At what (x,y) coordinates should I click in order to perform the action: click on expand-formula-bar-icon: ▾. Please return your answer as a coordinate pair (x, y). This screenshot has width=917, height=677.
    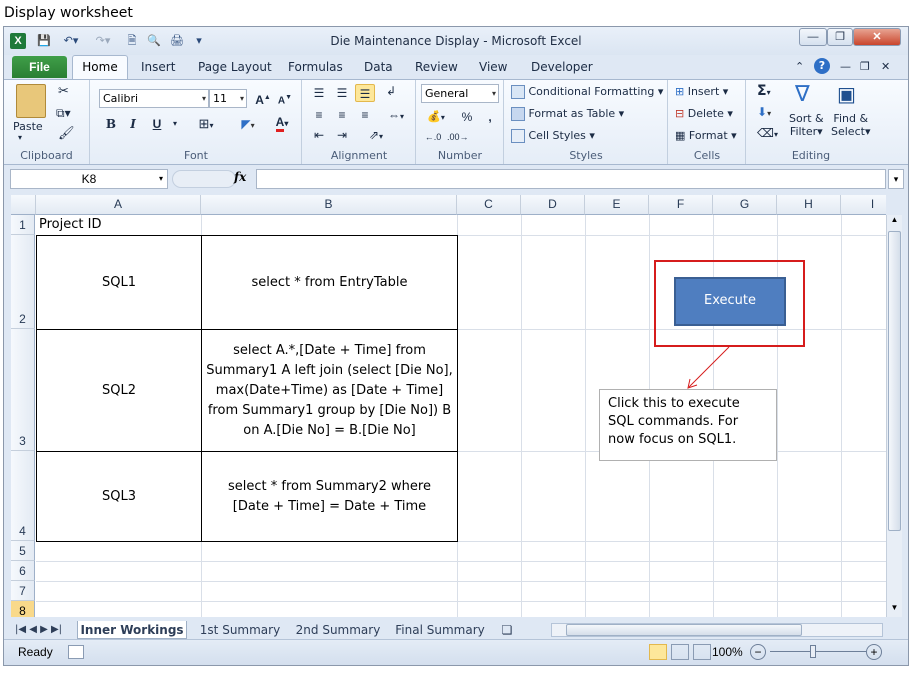
    Looking at the image, I should click on (896, 179).